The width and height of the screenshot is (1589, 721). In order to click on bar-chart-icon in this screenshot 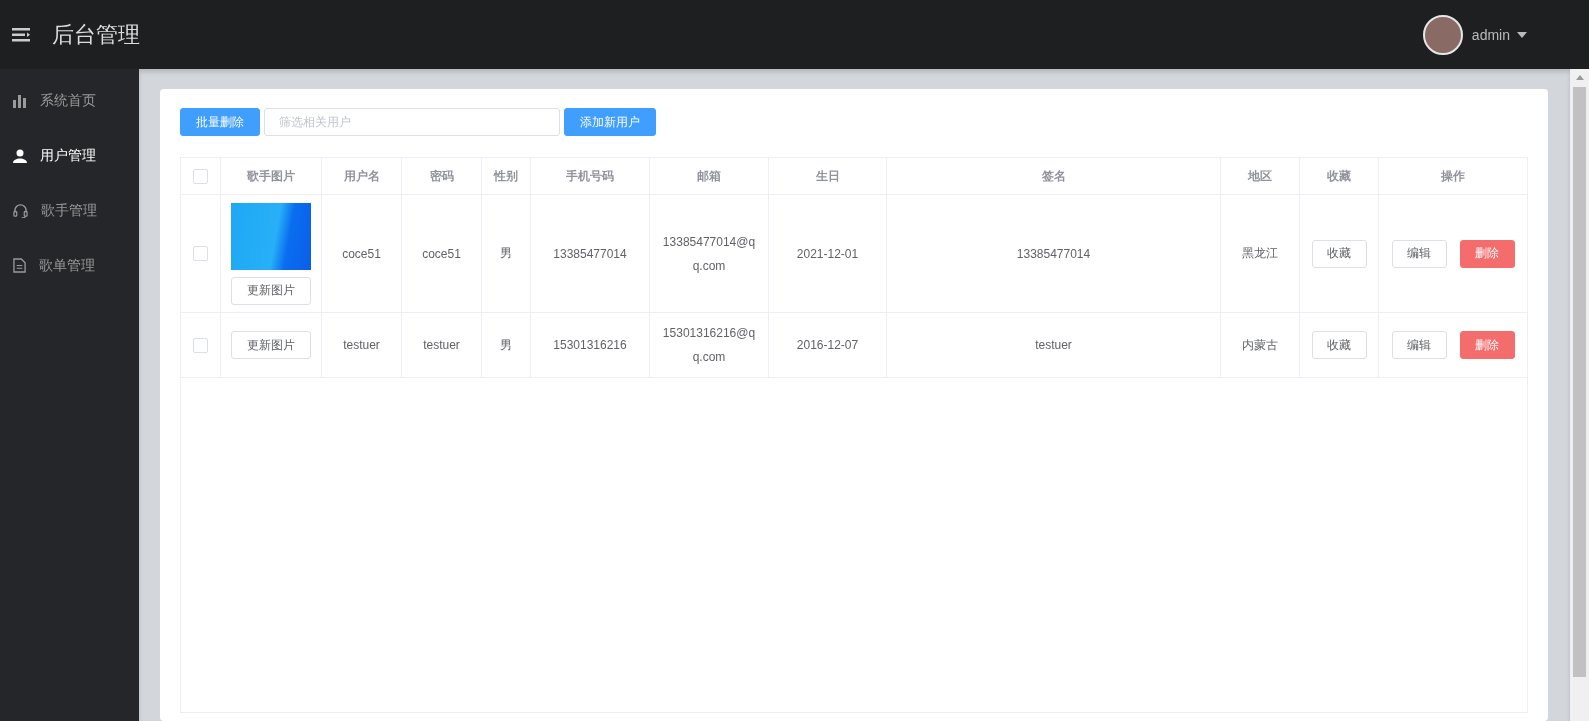, I will do `click(20, 100)`.